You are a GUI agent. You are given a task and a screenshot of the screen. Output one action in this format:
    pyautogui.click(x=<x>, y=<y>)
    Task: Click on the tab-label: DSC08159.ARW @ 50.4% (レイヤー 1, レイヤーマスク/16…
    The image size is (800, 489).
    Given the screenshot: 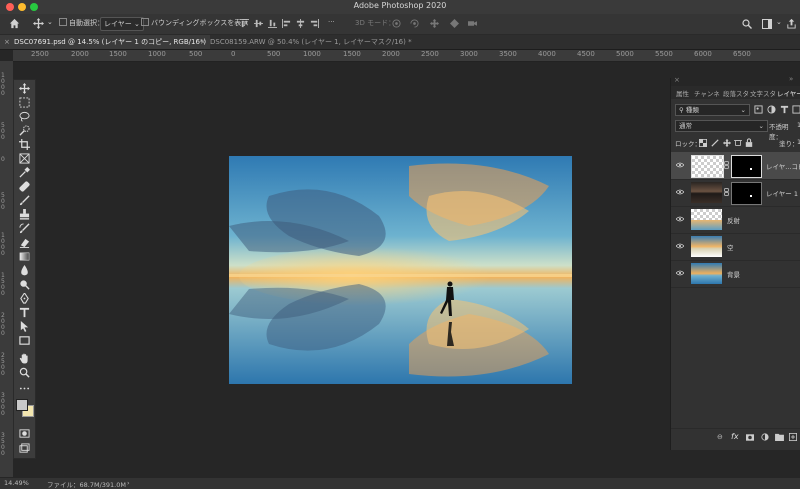 What is the action you would take?
    pyautogui.click(x=311, y=42)
    